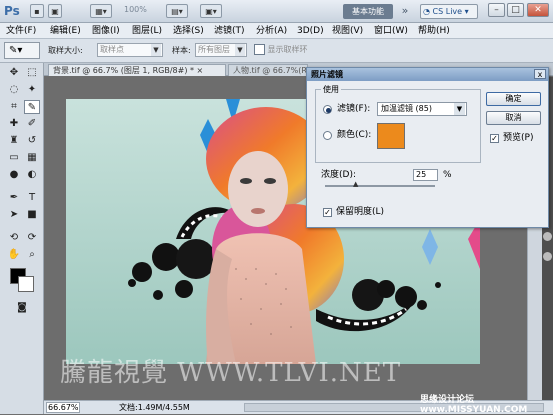 The height and width of the screenshot is (415, 553). I want to click on color-radio, so click(327, 135).